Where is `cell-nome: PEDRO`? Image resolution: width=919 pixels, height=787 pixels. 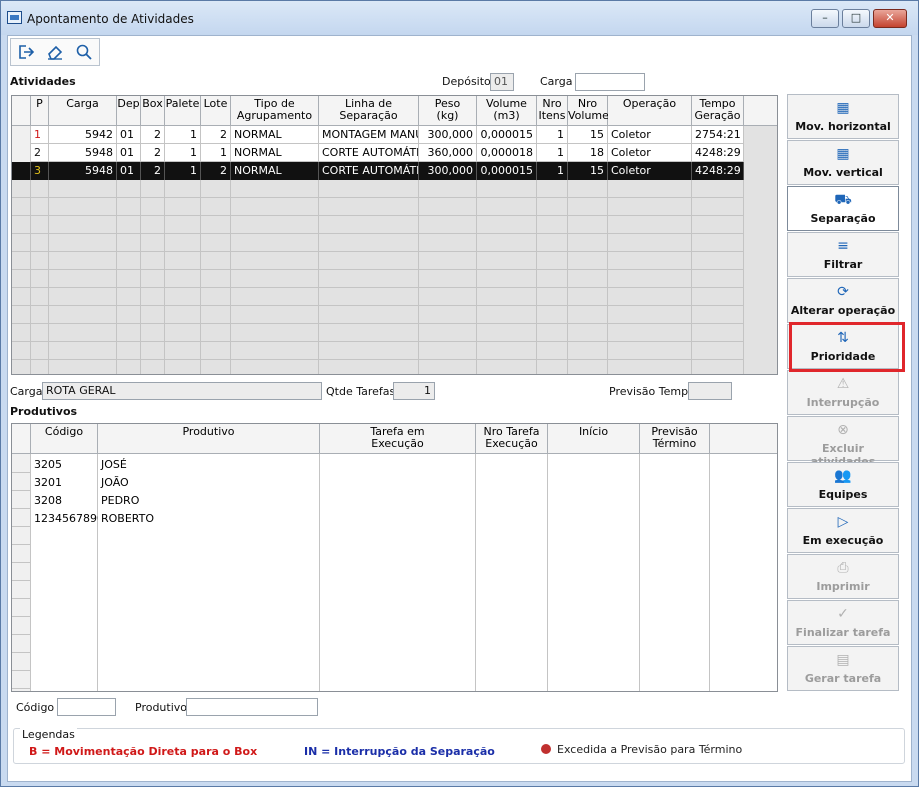
cell-nome: PEDRO is located at coordinates (209, 501).